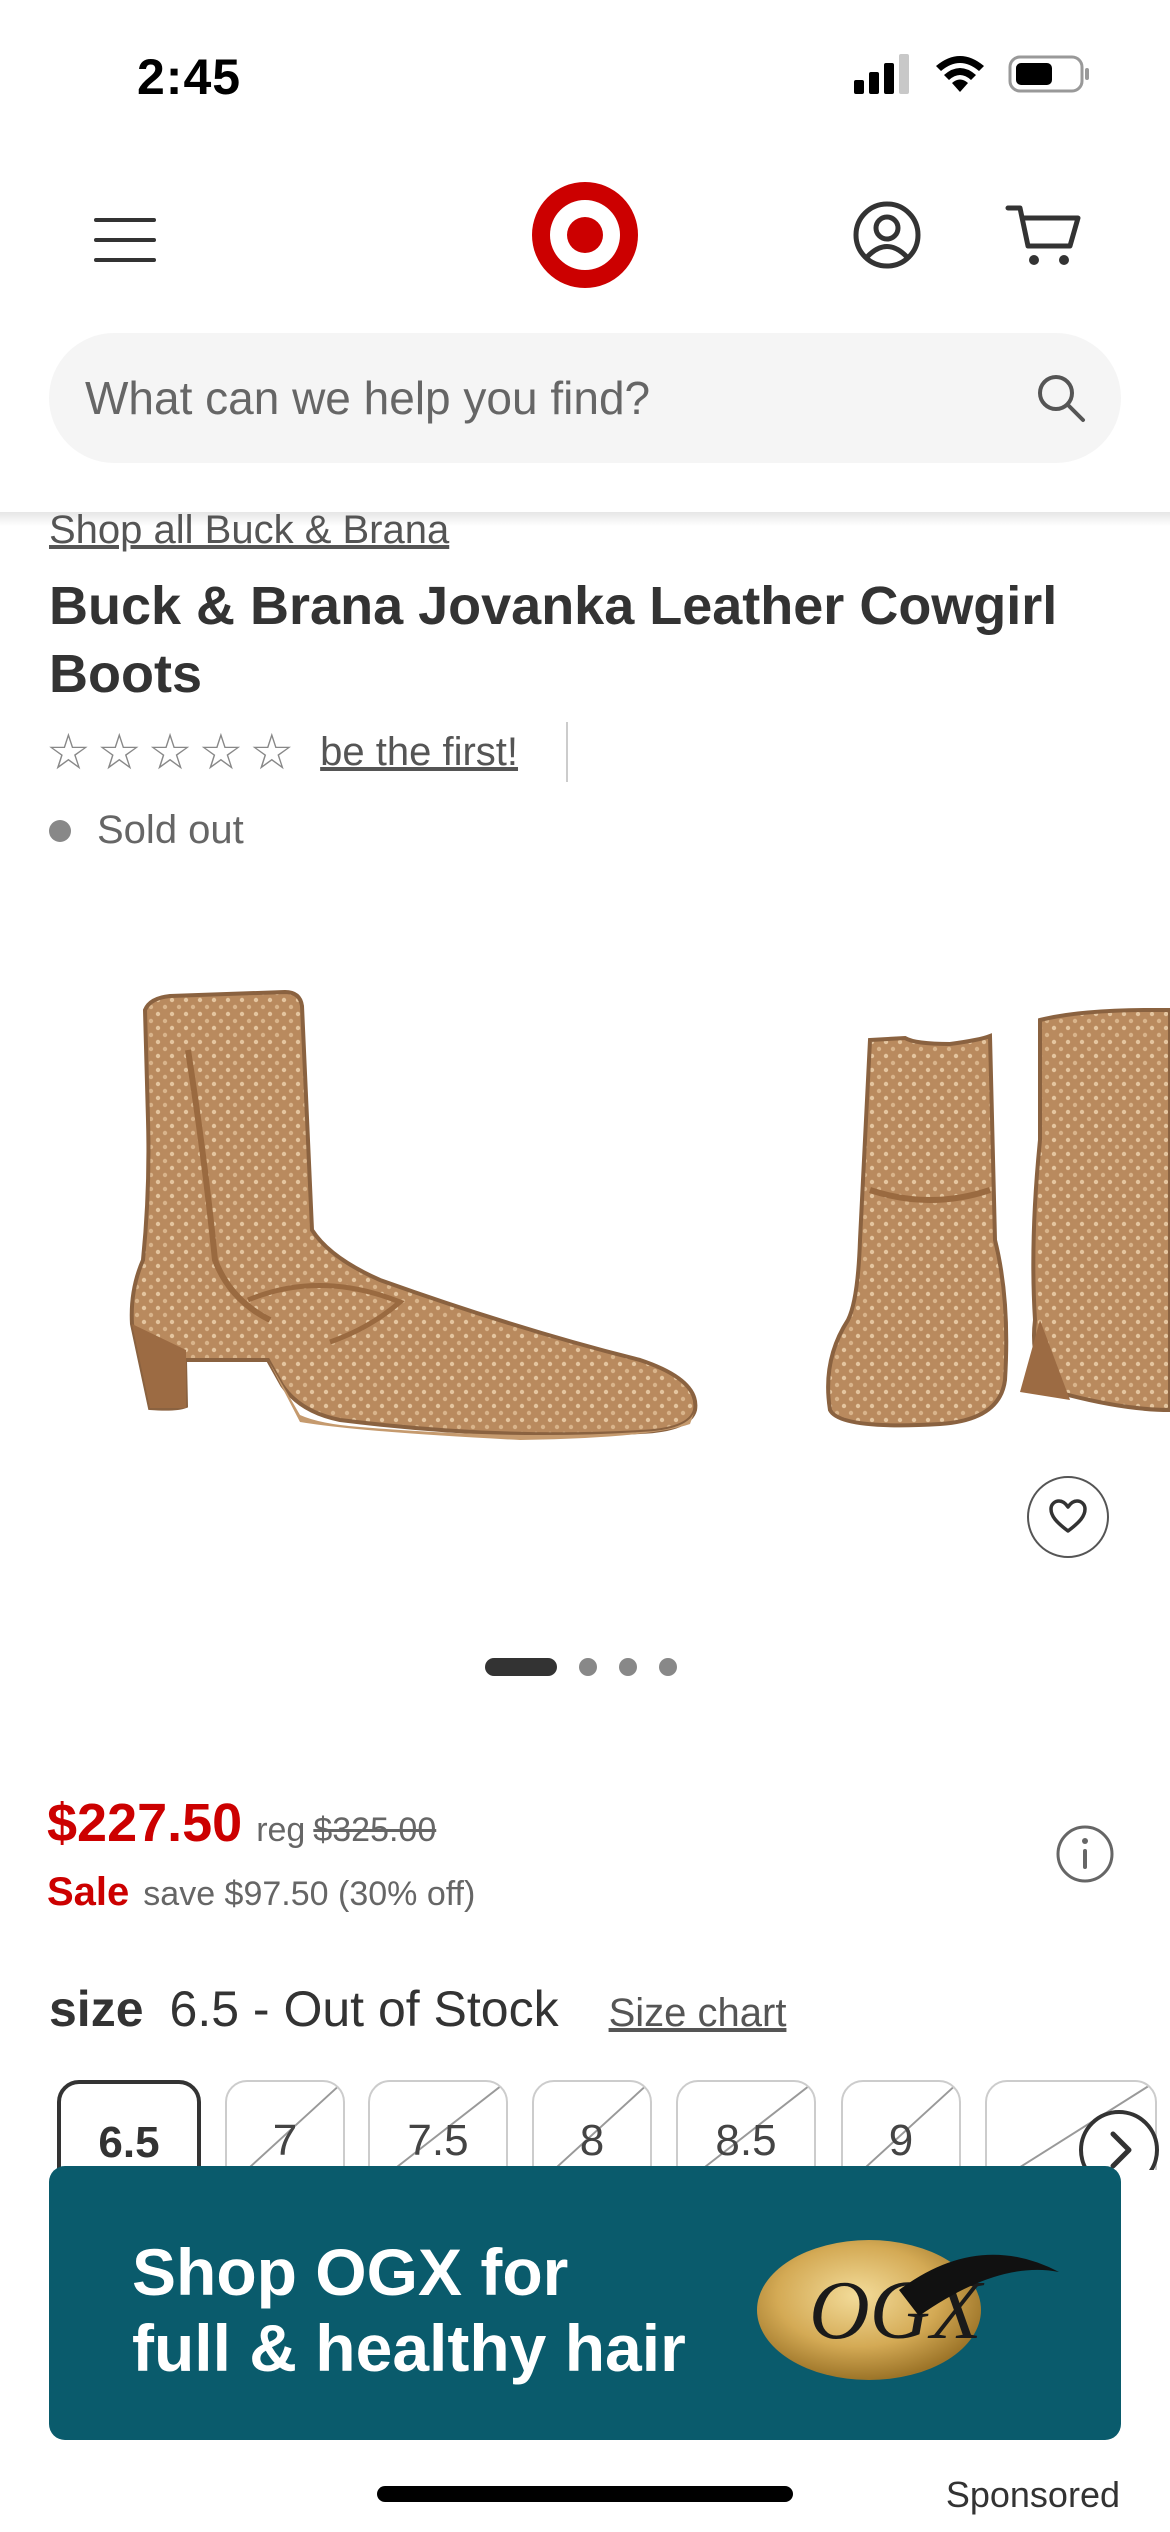 This screenshot has width=1170, height=2532. I want to click on account-icon, so click(887, 235).